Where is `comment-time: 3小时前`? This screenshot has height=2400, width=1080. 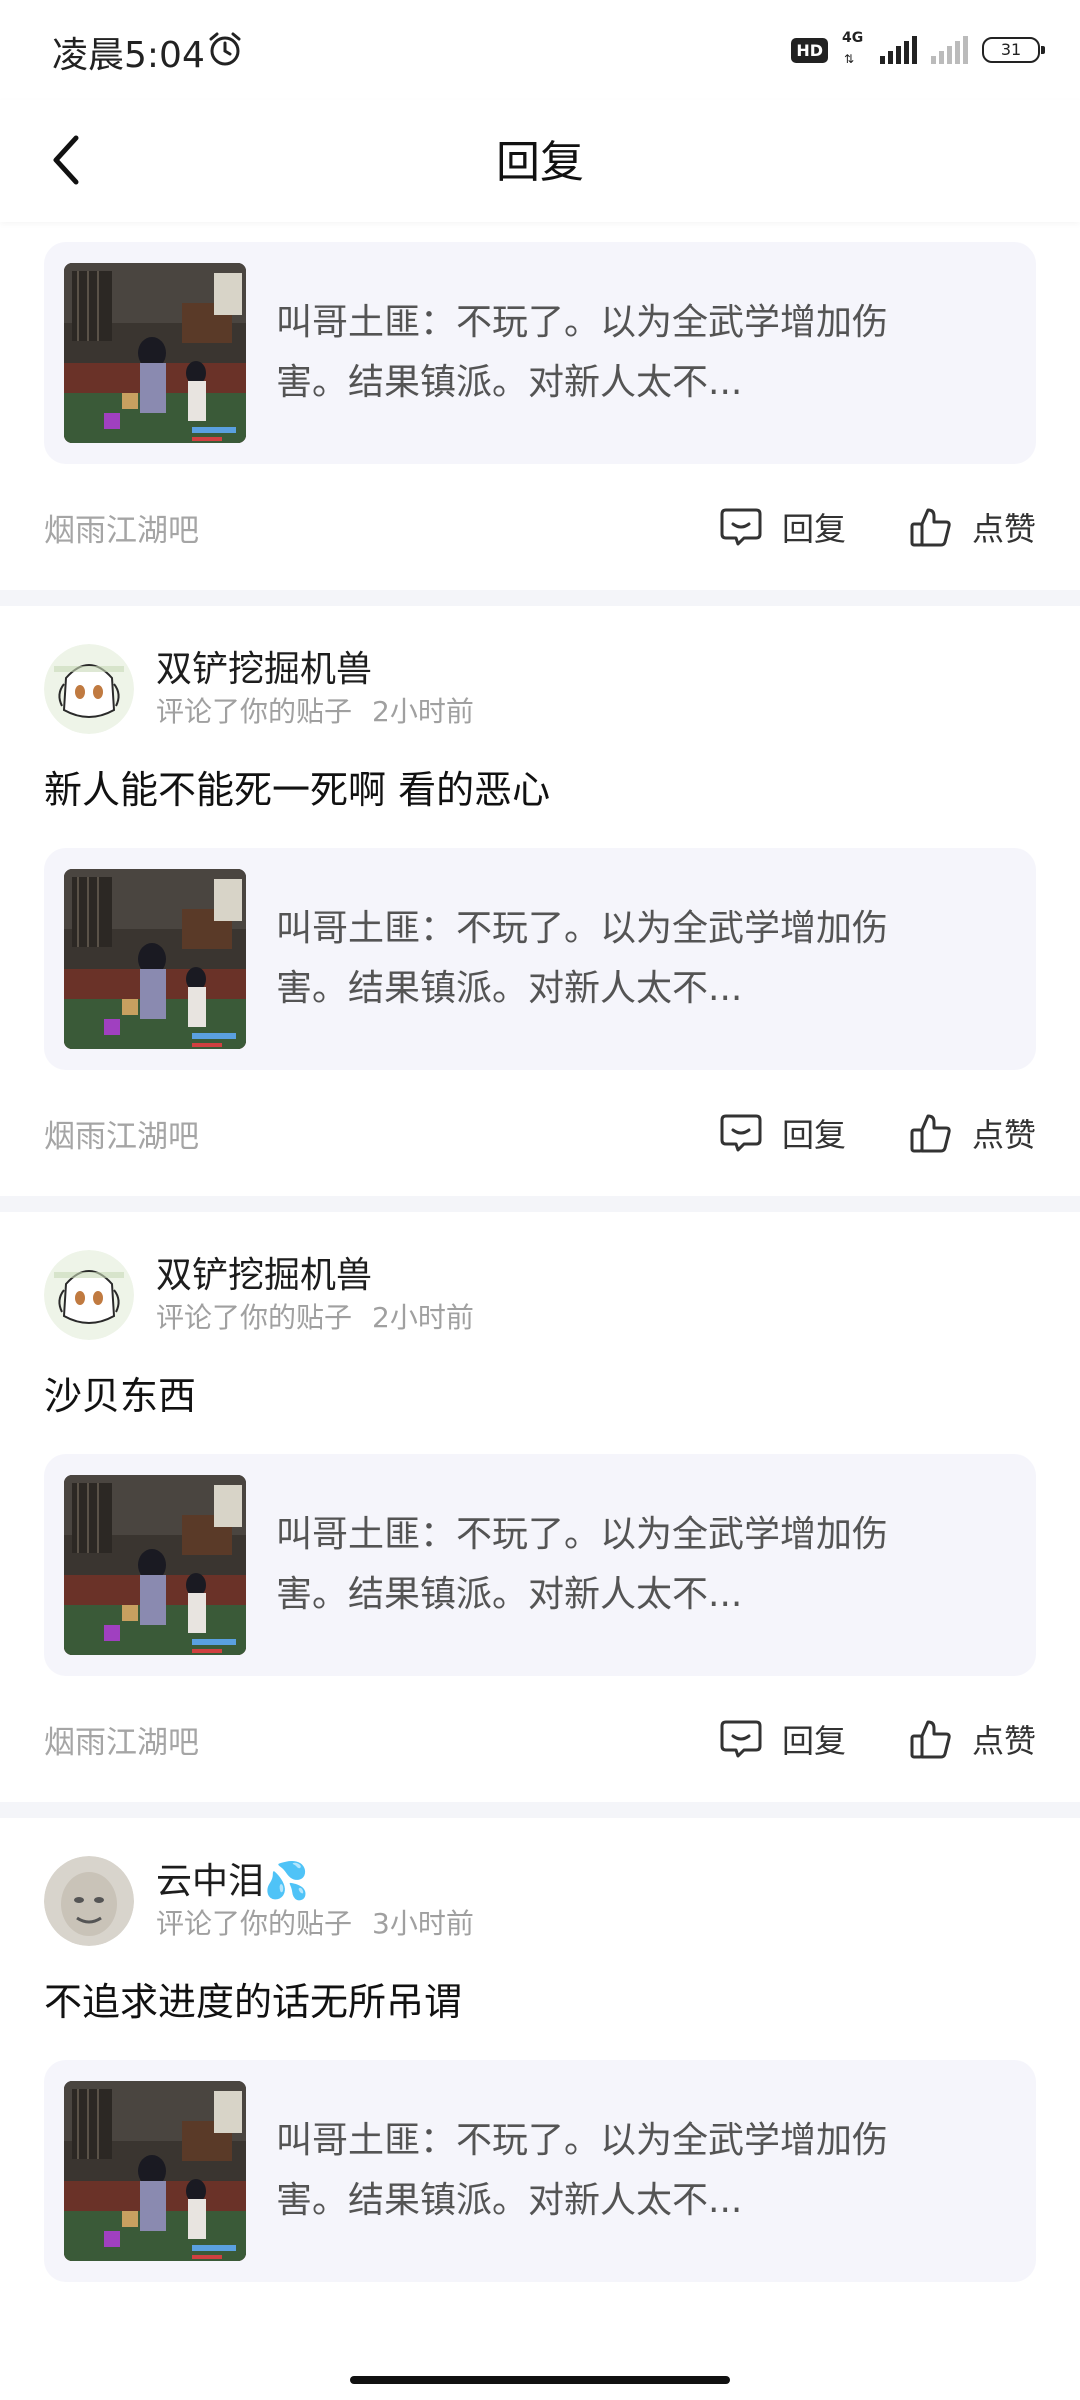 comment-time: 3小时前 is located at coordinates (423, 1923).